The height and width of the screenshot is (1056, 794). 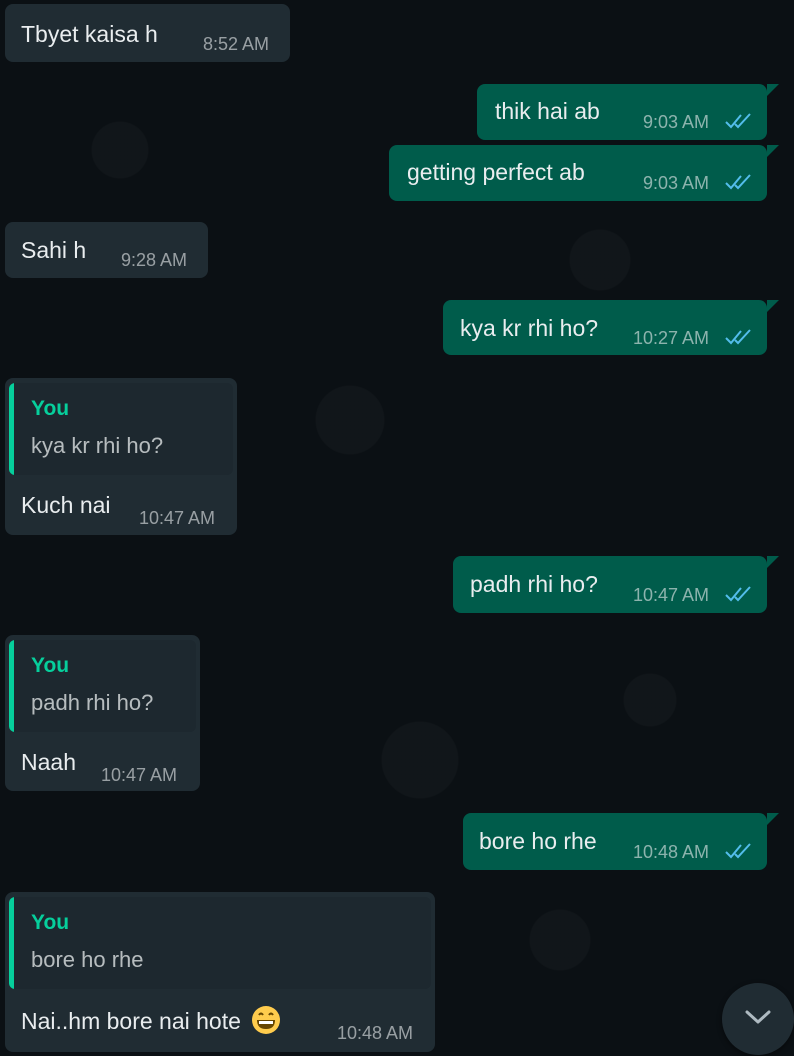 I want to click on message-outgoing: kya kr rhi ho? 10:27 AM, so click(x=611, y=327).